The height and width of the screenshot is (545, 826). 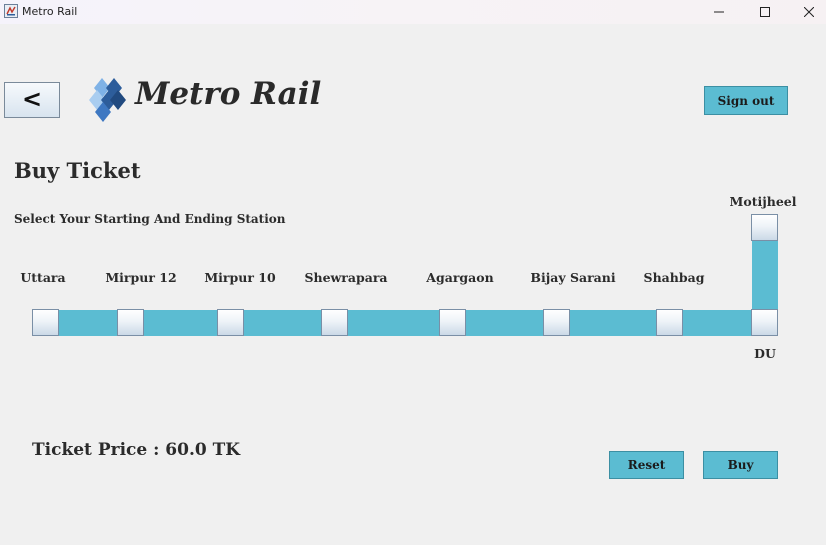 What do you see at coordinates (669, 322) in the screenshot?
I see `station-button-shahbag` at bounding box center [669, 322].